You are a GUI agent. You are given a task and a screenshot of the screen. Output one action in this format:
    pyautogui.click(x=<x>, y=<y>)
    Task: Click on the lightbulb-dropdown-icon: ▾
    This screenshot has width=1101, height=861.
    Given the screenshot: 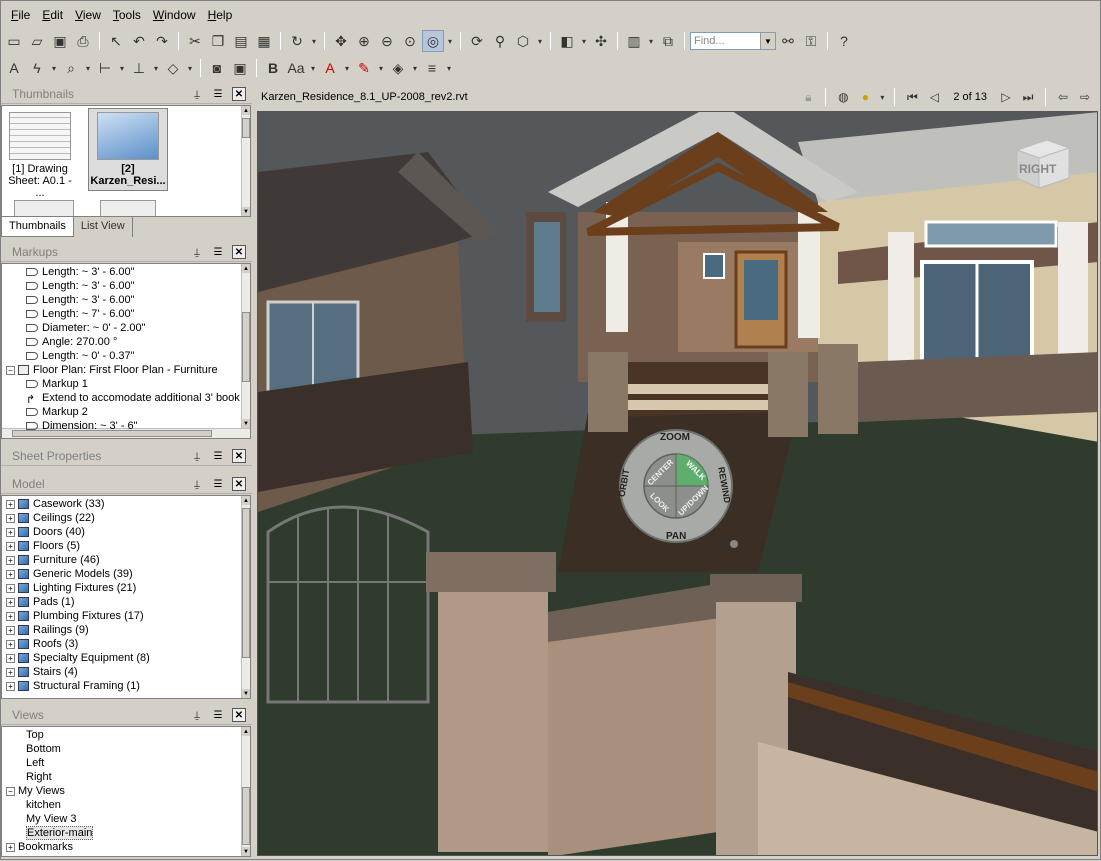 What is the action you would take?
    pyautogui.click(x=882, y=97)
    